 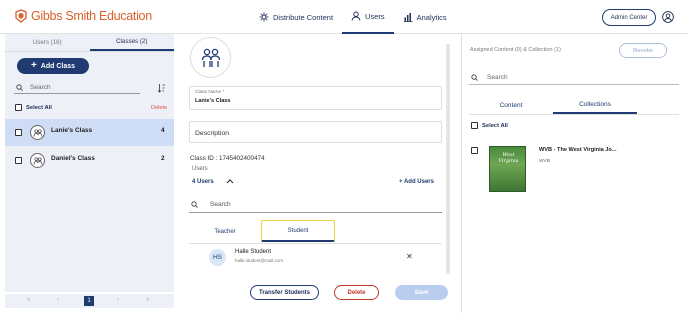 What do you see at coordinates (163, 130) in the screenshot?
I see `class-count: 4` at bounding box center [163, 130].